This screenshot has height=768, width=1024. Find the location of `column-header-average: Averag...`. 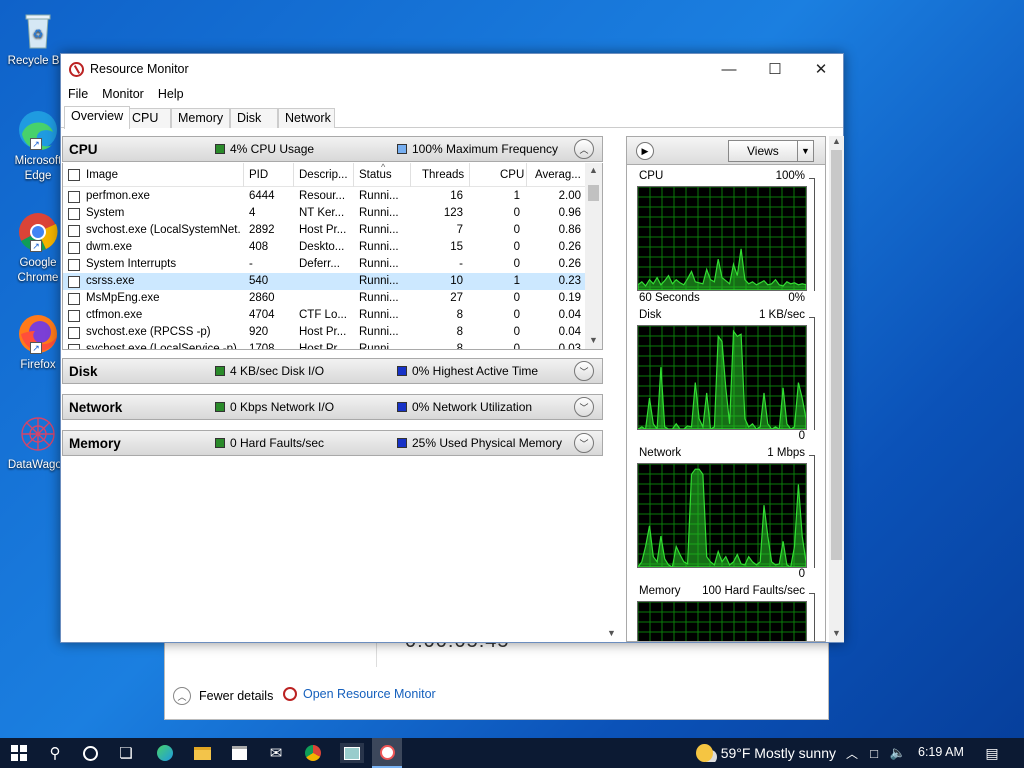

column-header-average: Averag... is located at coordinates (558, 175).